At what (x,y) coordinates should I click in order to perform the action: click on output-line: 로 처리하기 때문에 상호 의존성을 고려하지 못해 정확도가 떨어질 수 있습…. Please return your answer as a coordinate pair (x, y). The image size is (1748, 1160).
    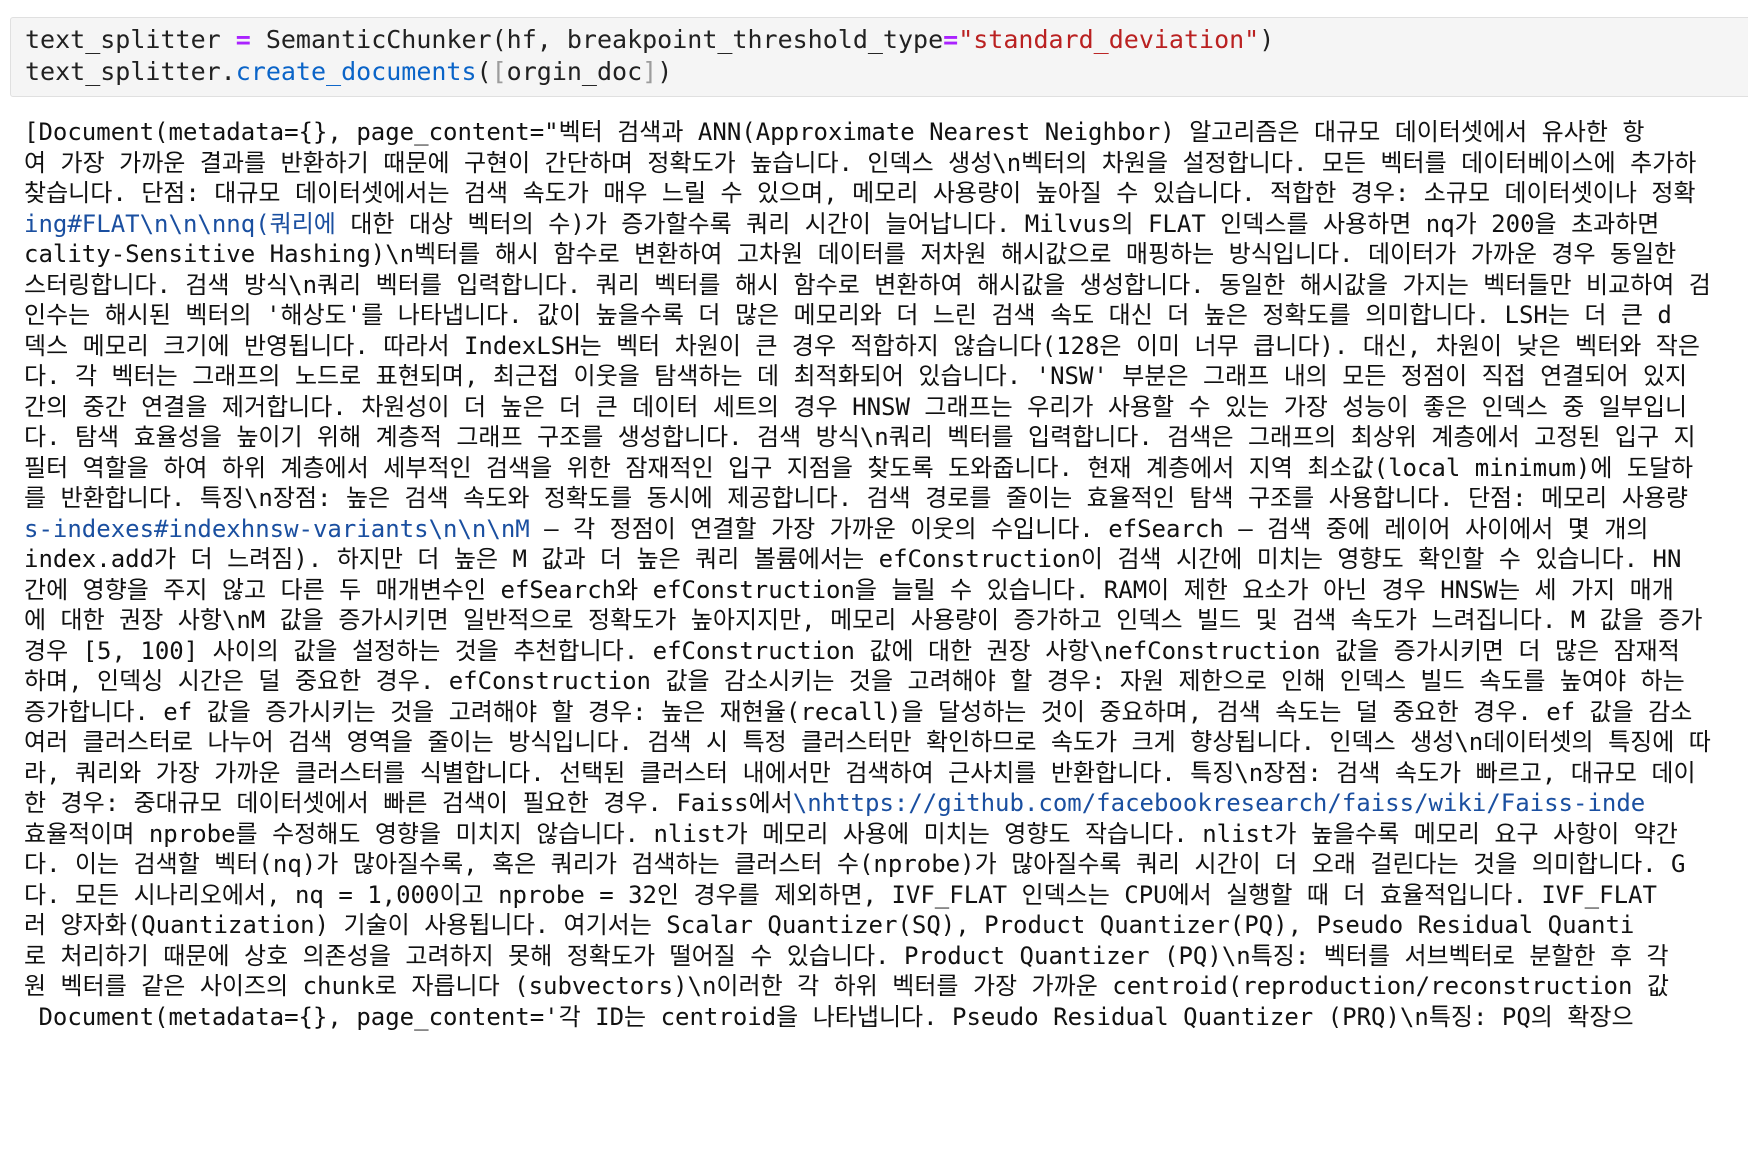
    Looking at the image, I should click on (886, 956).